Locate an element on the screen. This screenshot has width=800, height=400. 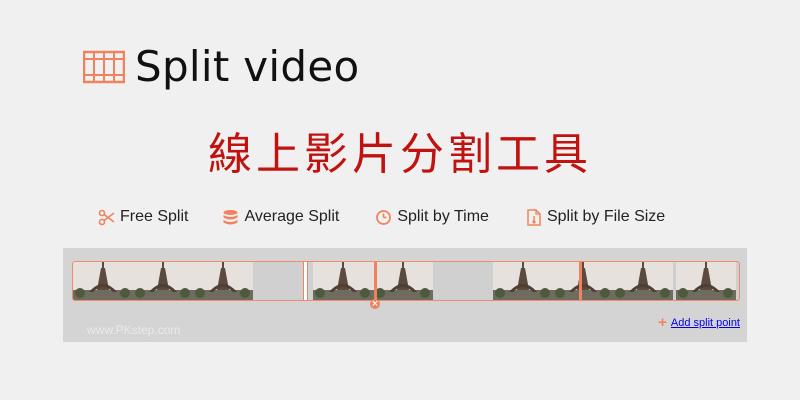
mode-average-split: Average Split is located at coordinates (280, 217).